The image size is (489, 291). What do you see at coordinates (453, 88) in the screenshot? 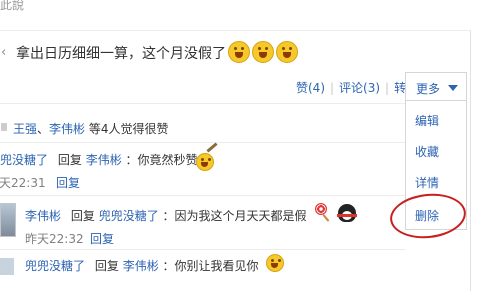
I see `caret-down-icon` at bounding box center [453, 88].